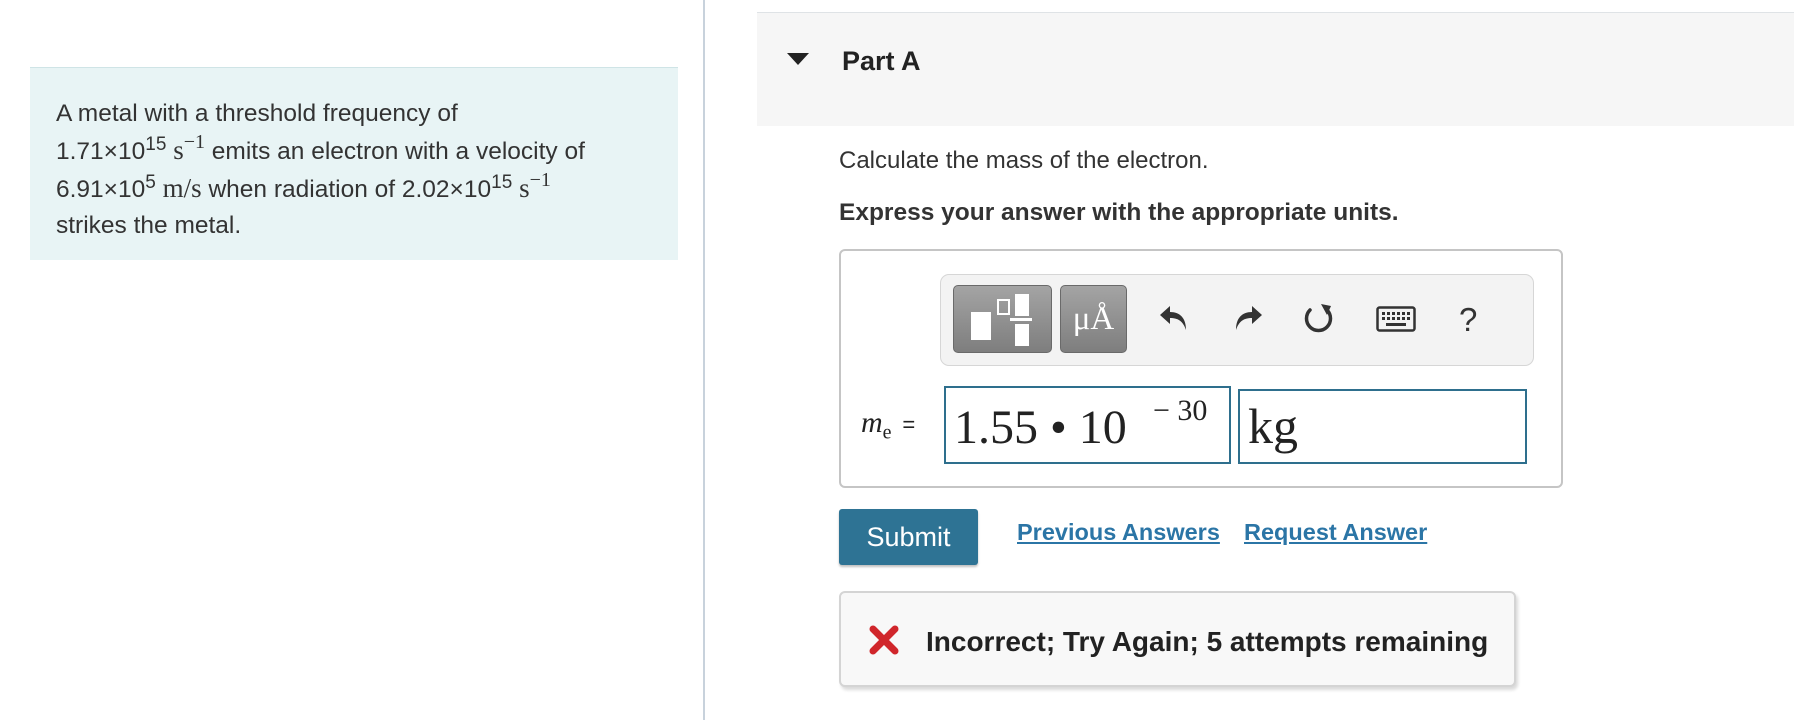 This screenshot has height=720, width=1794. I want to click on problem-line-1: A metal with a threshold frequency of, so click(354, 114).